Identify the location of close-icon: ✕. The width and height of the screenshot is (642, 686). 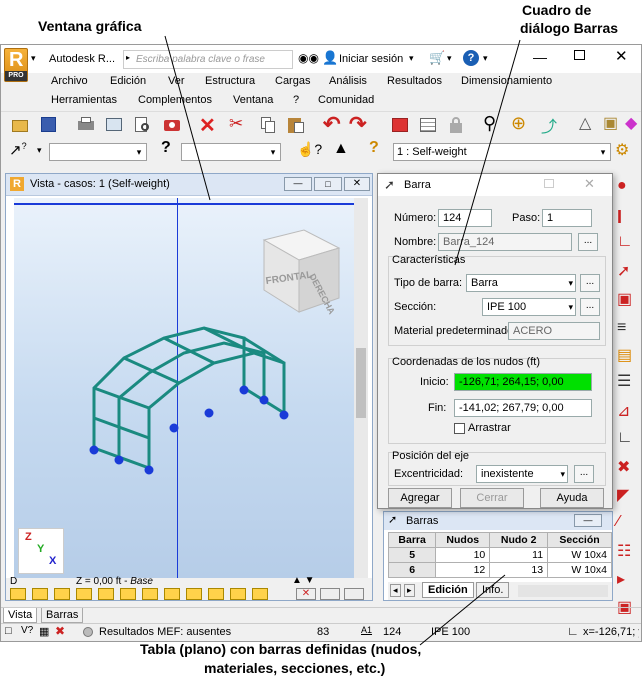
(621, 56).